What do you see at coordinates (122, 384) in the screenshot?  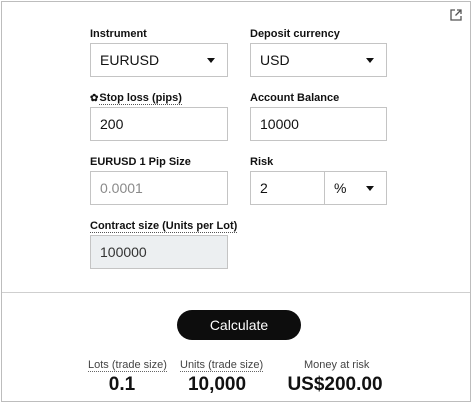 I see `lots-value: 0.1` at bounding box center [122, 384].